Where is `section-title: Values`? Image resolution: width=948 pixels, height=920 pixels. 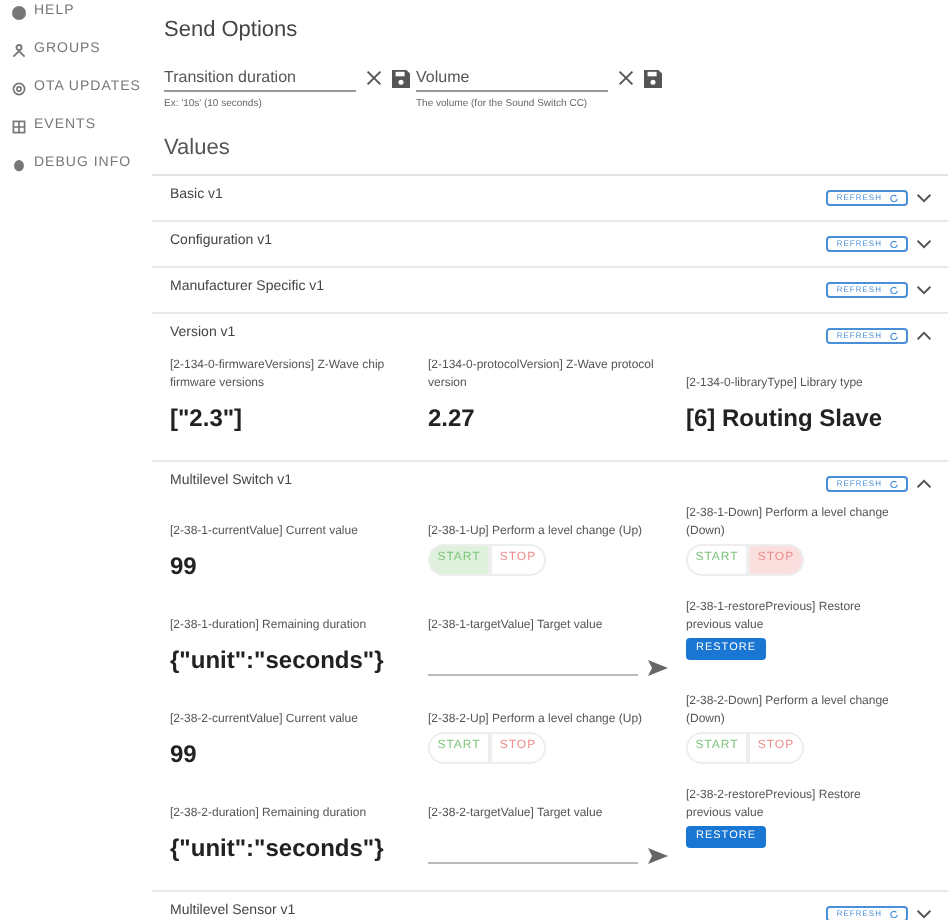
section-title: Values is located at coordinates (198, 147).